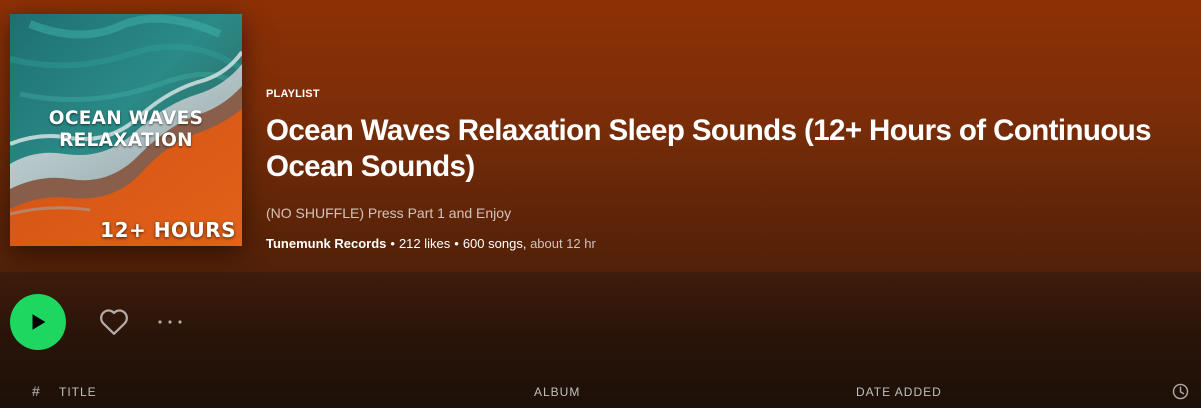 Image resolution: width=1201 pixels, height=408 pixels. What do you see at coordinates (126, 118) in the screenshot?
I see `cover-title-line-1: OCEAN WAVES` at bounding box center [126, 118].